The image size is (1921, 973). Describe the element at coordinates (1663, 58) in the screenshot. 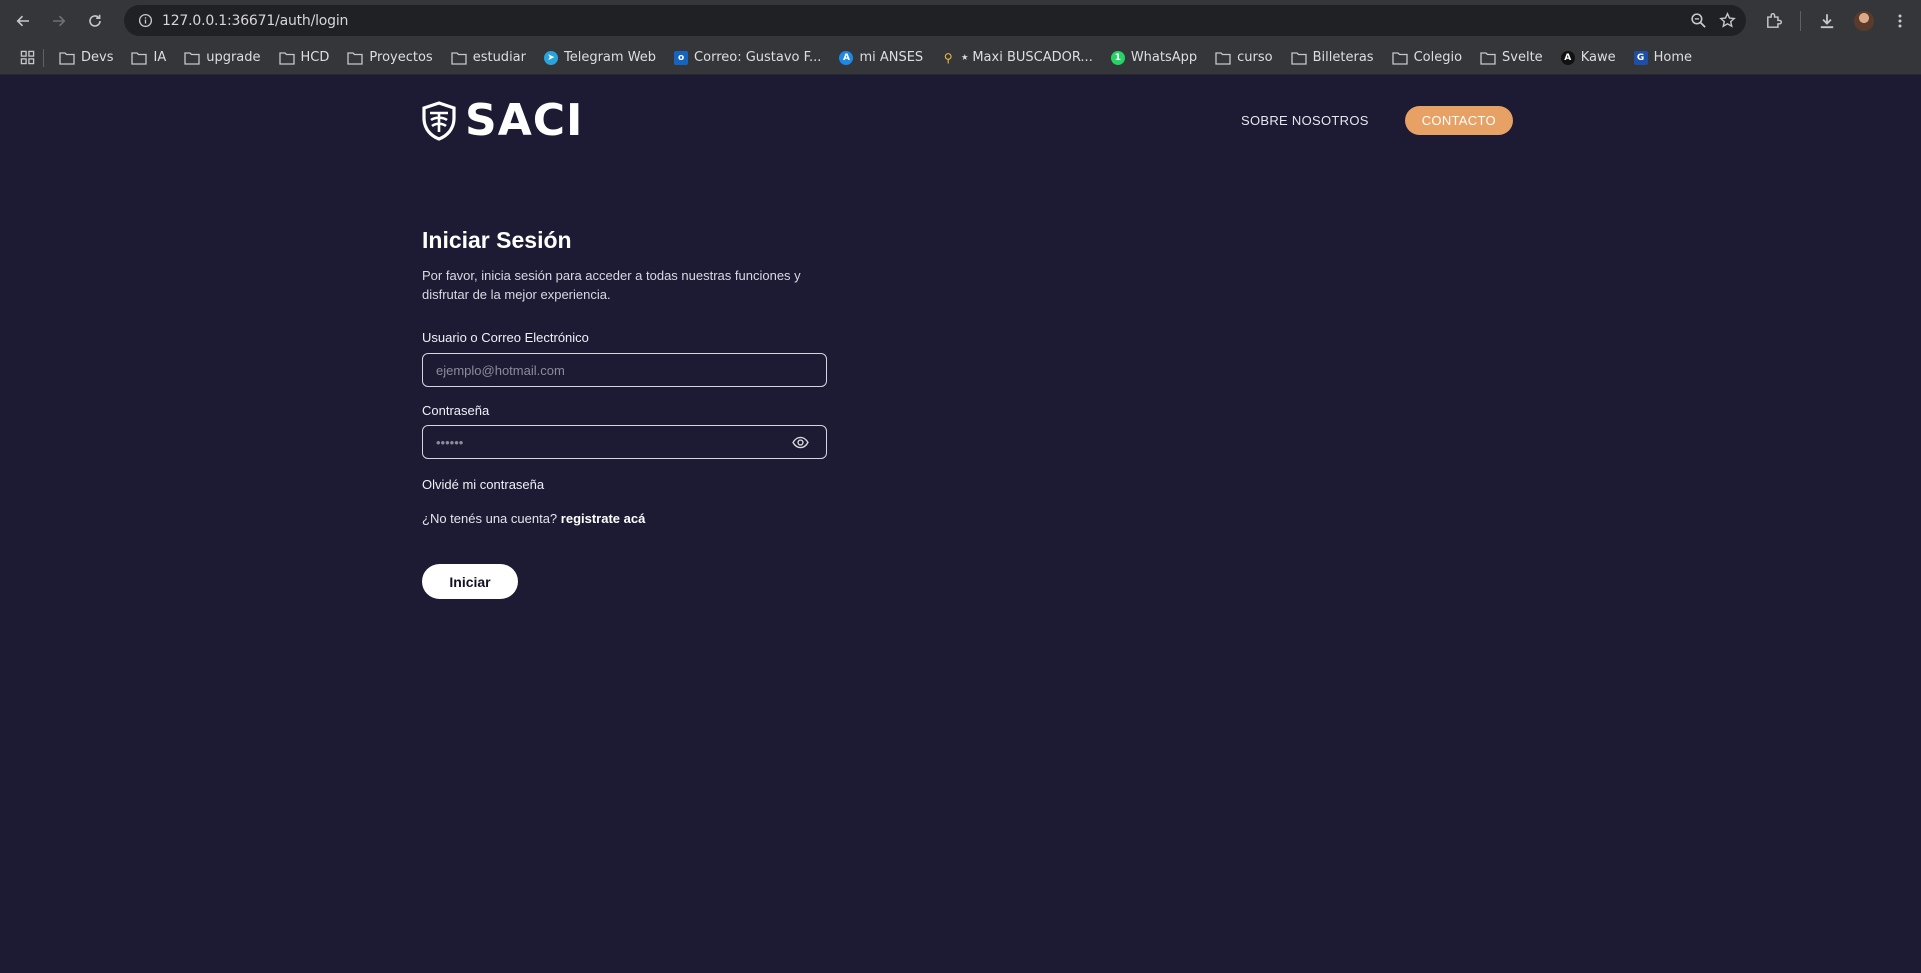

I see `bookmark-home: G Home` at that location.